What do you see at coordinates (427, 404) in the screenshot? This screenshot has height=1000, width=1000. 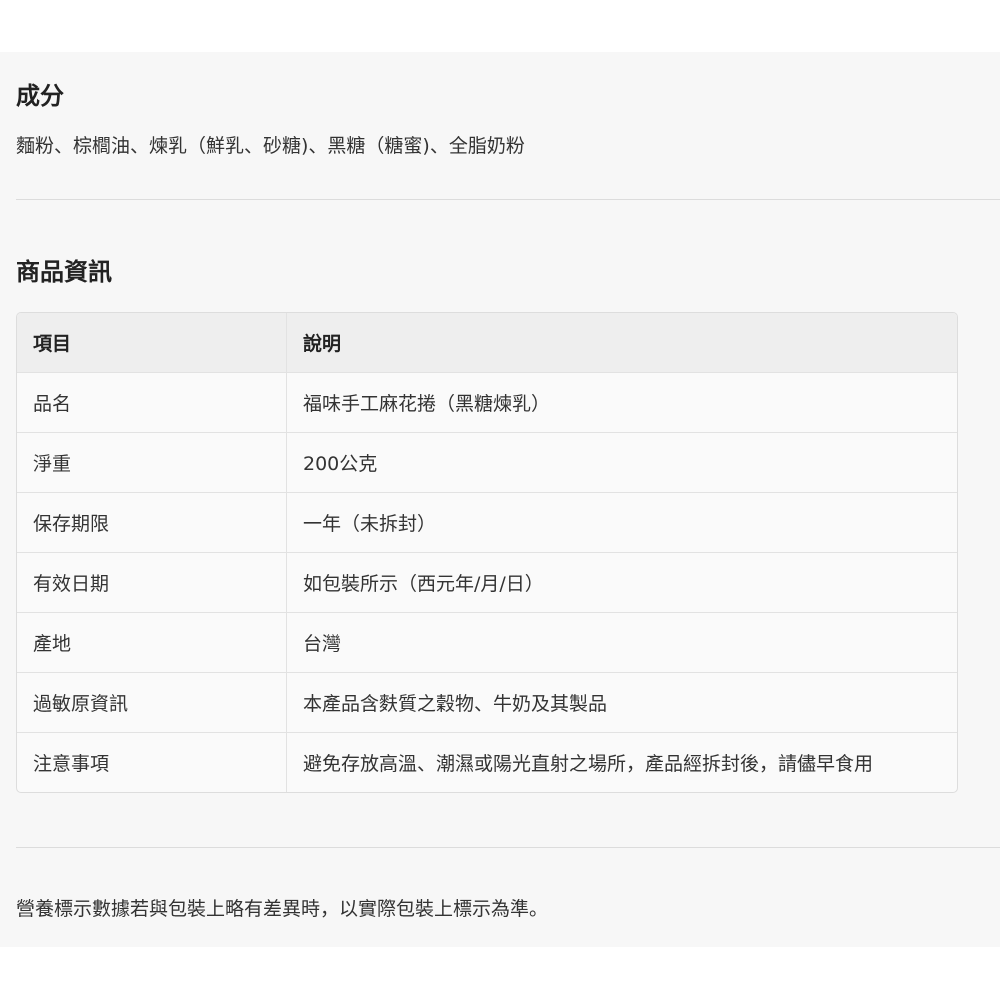 I see `row-description-cell: 福味手工麻花捲（黑糖煉乳）` at bounding box center [427, 404].